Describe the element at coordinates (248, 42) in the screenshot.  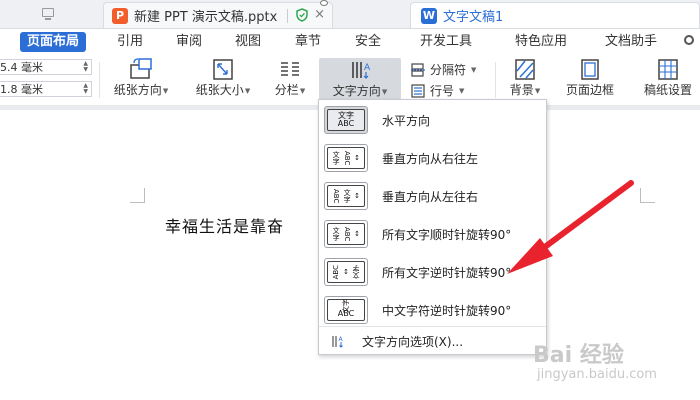
I see `tab-view: 视图` at that location.